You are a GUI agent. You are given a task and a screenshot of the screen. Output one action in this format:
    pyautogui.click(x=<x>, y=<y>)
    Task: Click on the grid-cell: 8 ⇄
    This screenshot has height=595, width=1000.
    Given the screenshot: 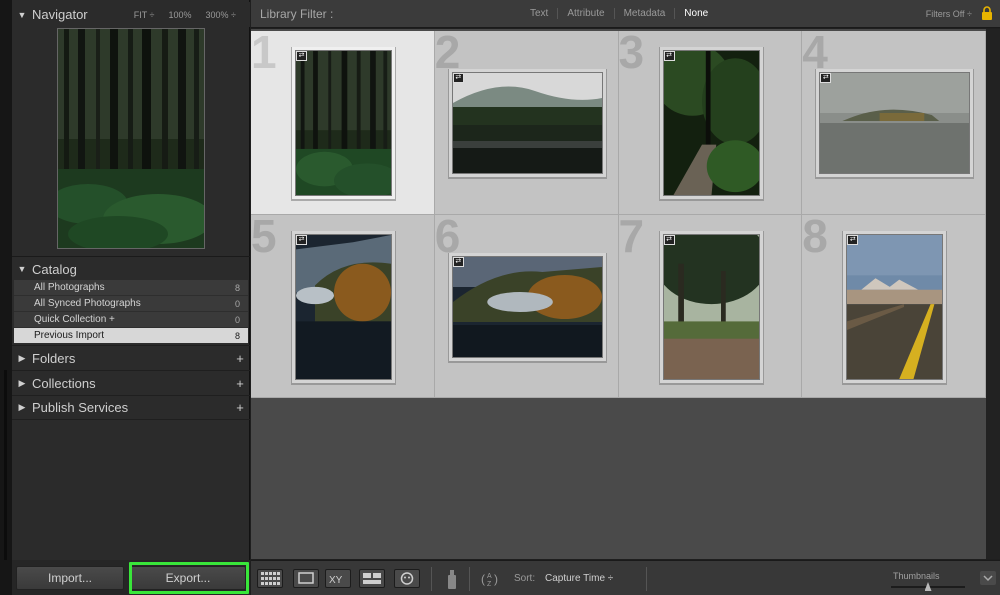 What is the action you would take?
    pyautogui.click(x=894, y=306)
    